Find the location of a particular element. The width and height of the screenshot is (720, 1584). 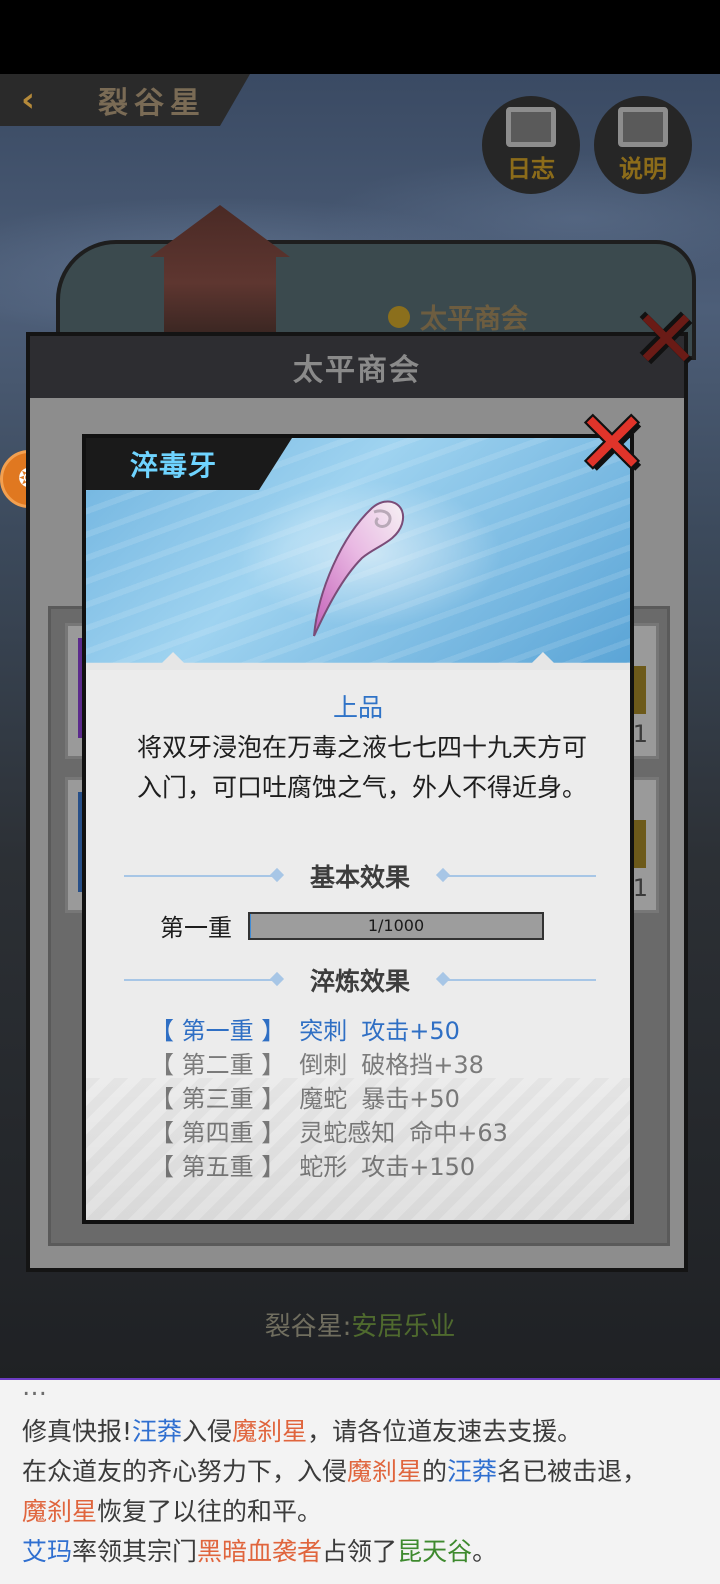

merchant-label: 太平商会 is located at coordinates (474, 319).